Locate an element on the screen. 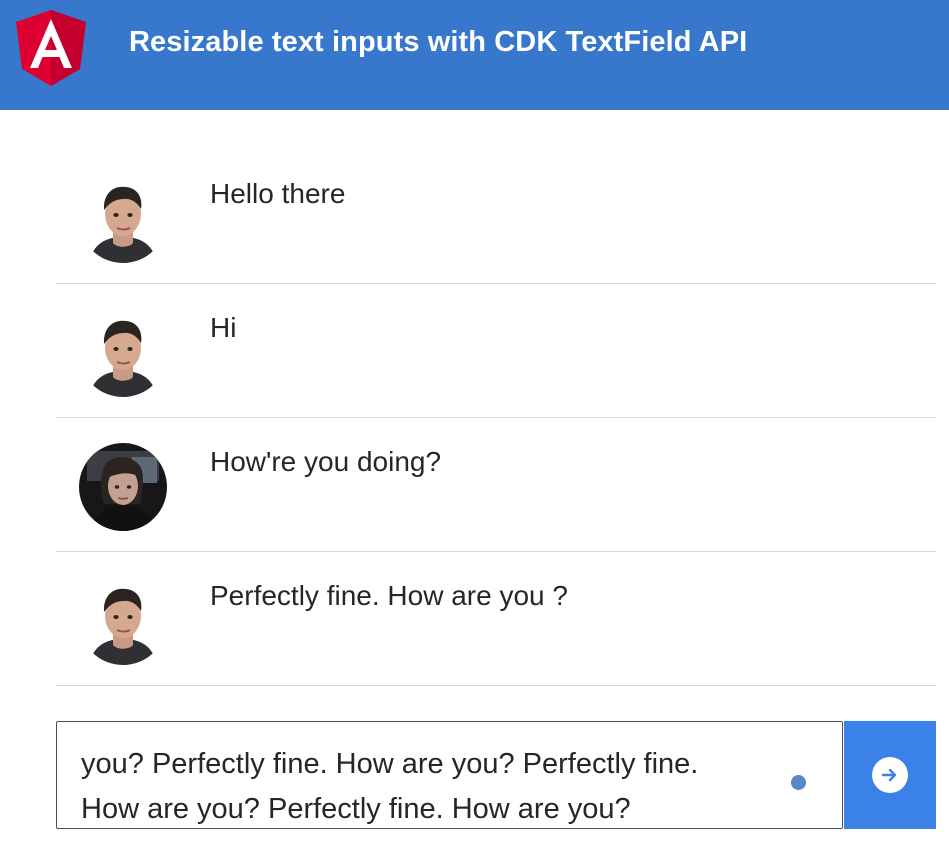  message-text: Perfectly fine. How are you ? is located at coordinates (389, 595).